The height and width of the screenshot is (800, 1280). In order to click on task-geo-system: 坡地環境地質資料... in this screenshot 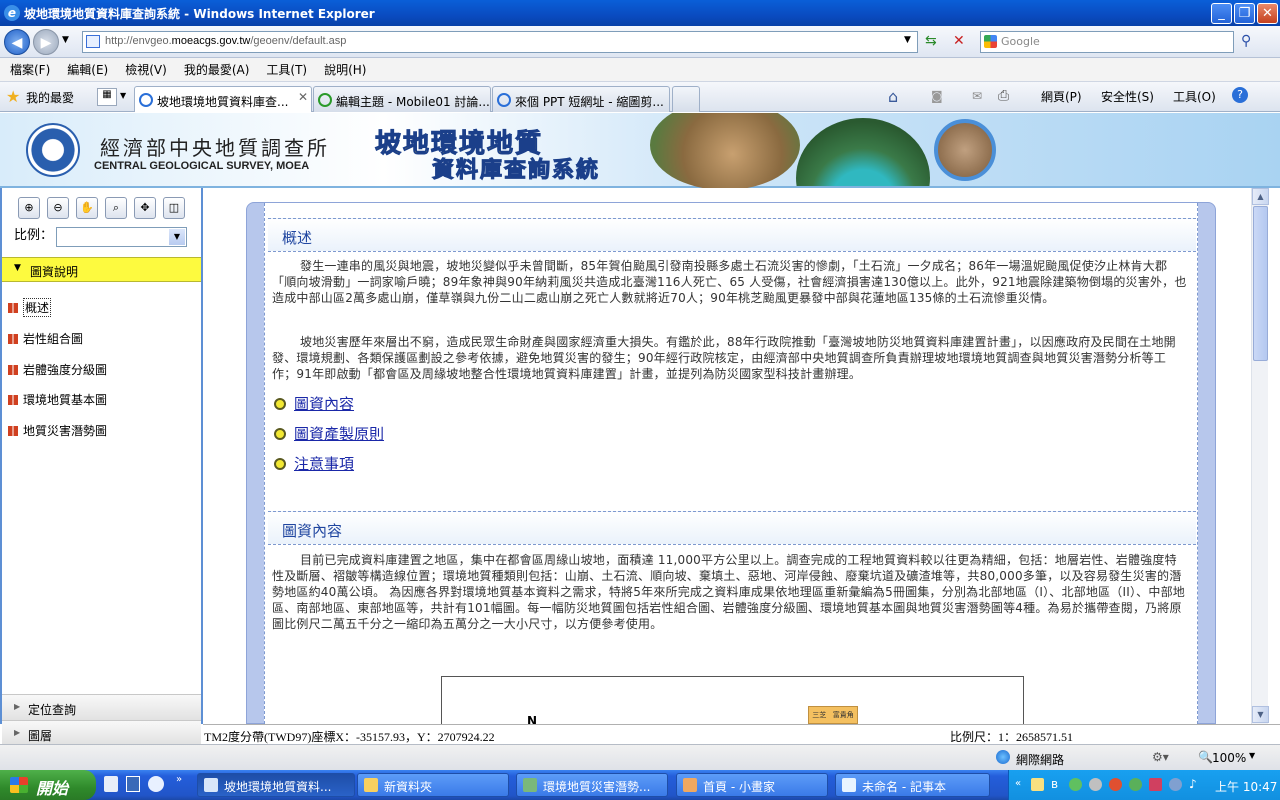, I will do `click(276, 785)`.